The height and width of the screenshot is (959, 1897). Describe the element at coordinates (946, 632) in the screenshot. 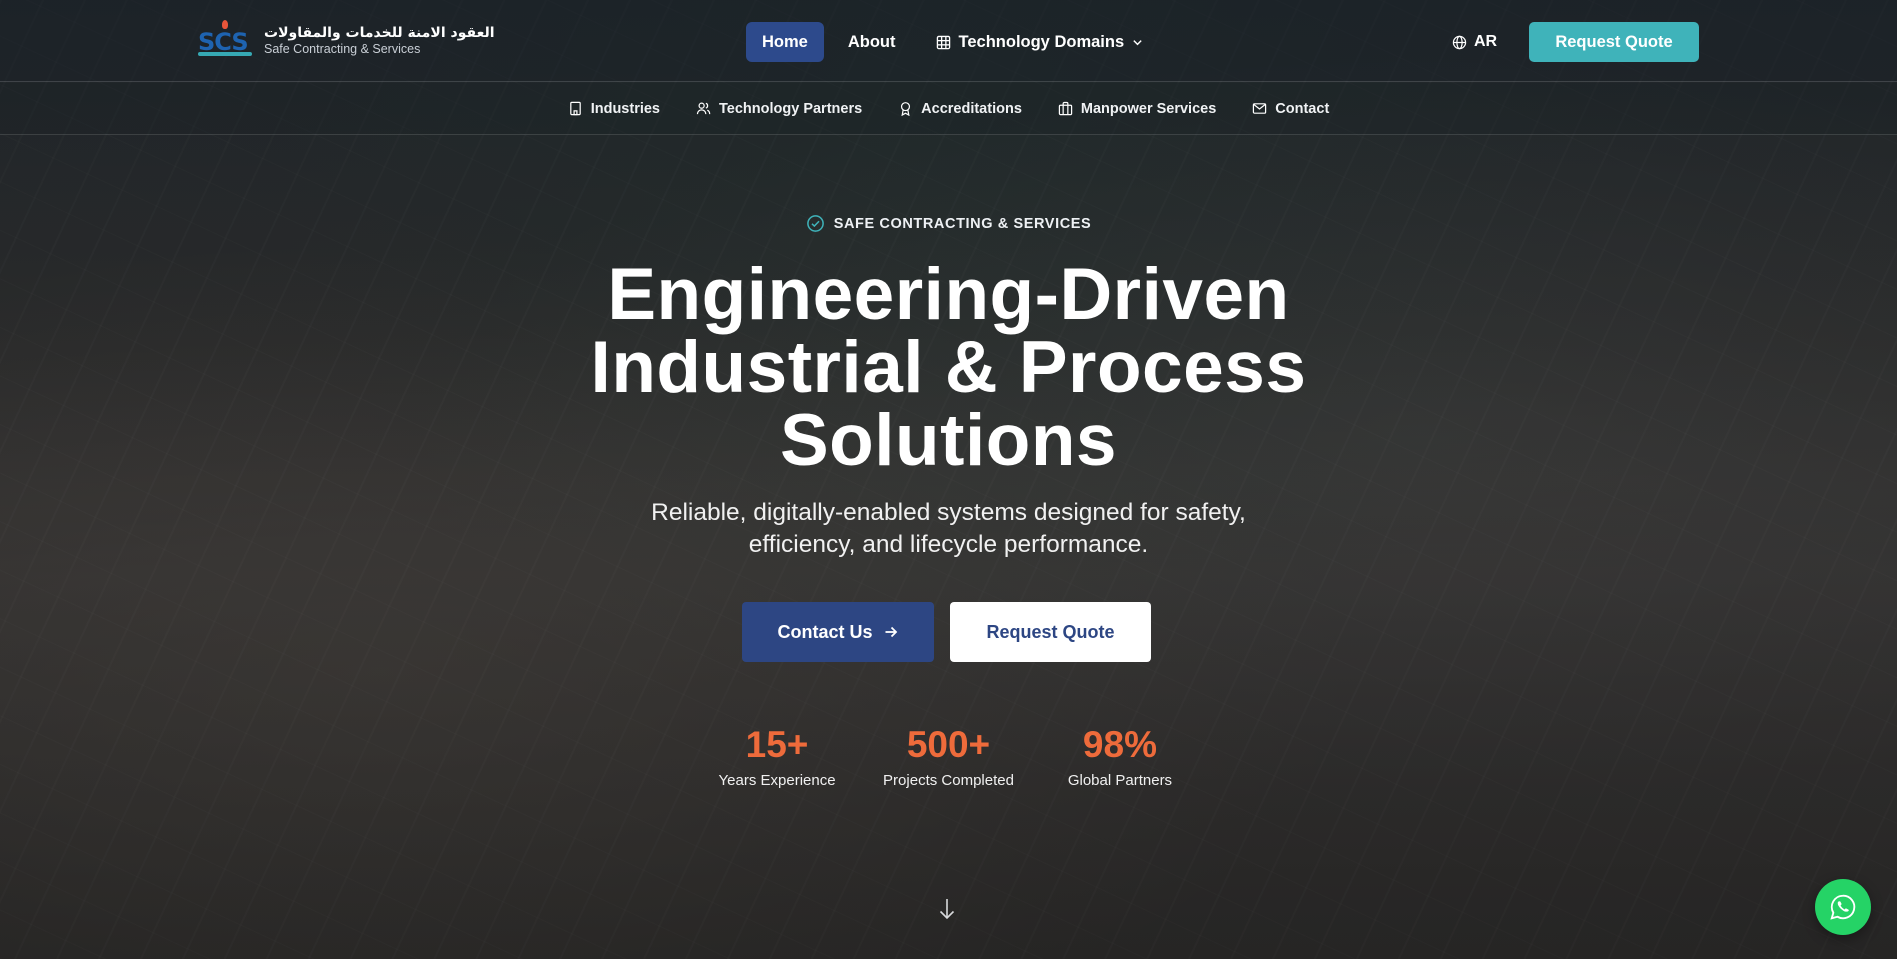

I see `hero-cta-row: Contact Us Request Quote` at that location.